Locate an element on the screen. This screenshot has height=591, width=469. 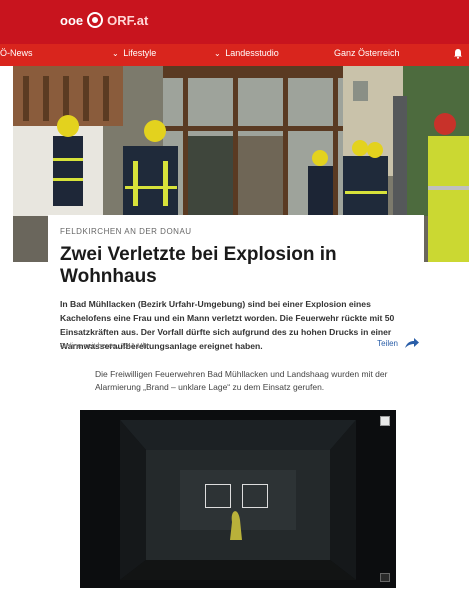
logo-brand: ORF.at is located at coordinates (128, 20).